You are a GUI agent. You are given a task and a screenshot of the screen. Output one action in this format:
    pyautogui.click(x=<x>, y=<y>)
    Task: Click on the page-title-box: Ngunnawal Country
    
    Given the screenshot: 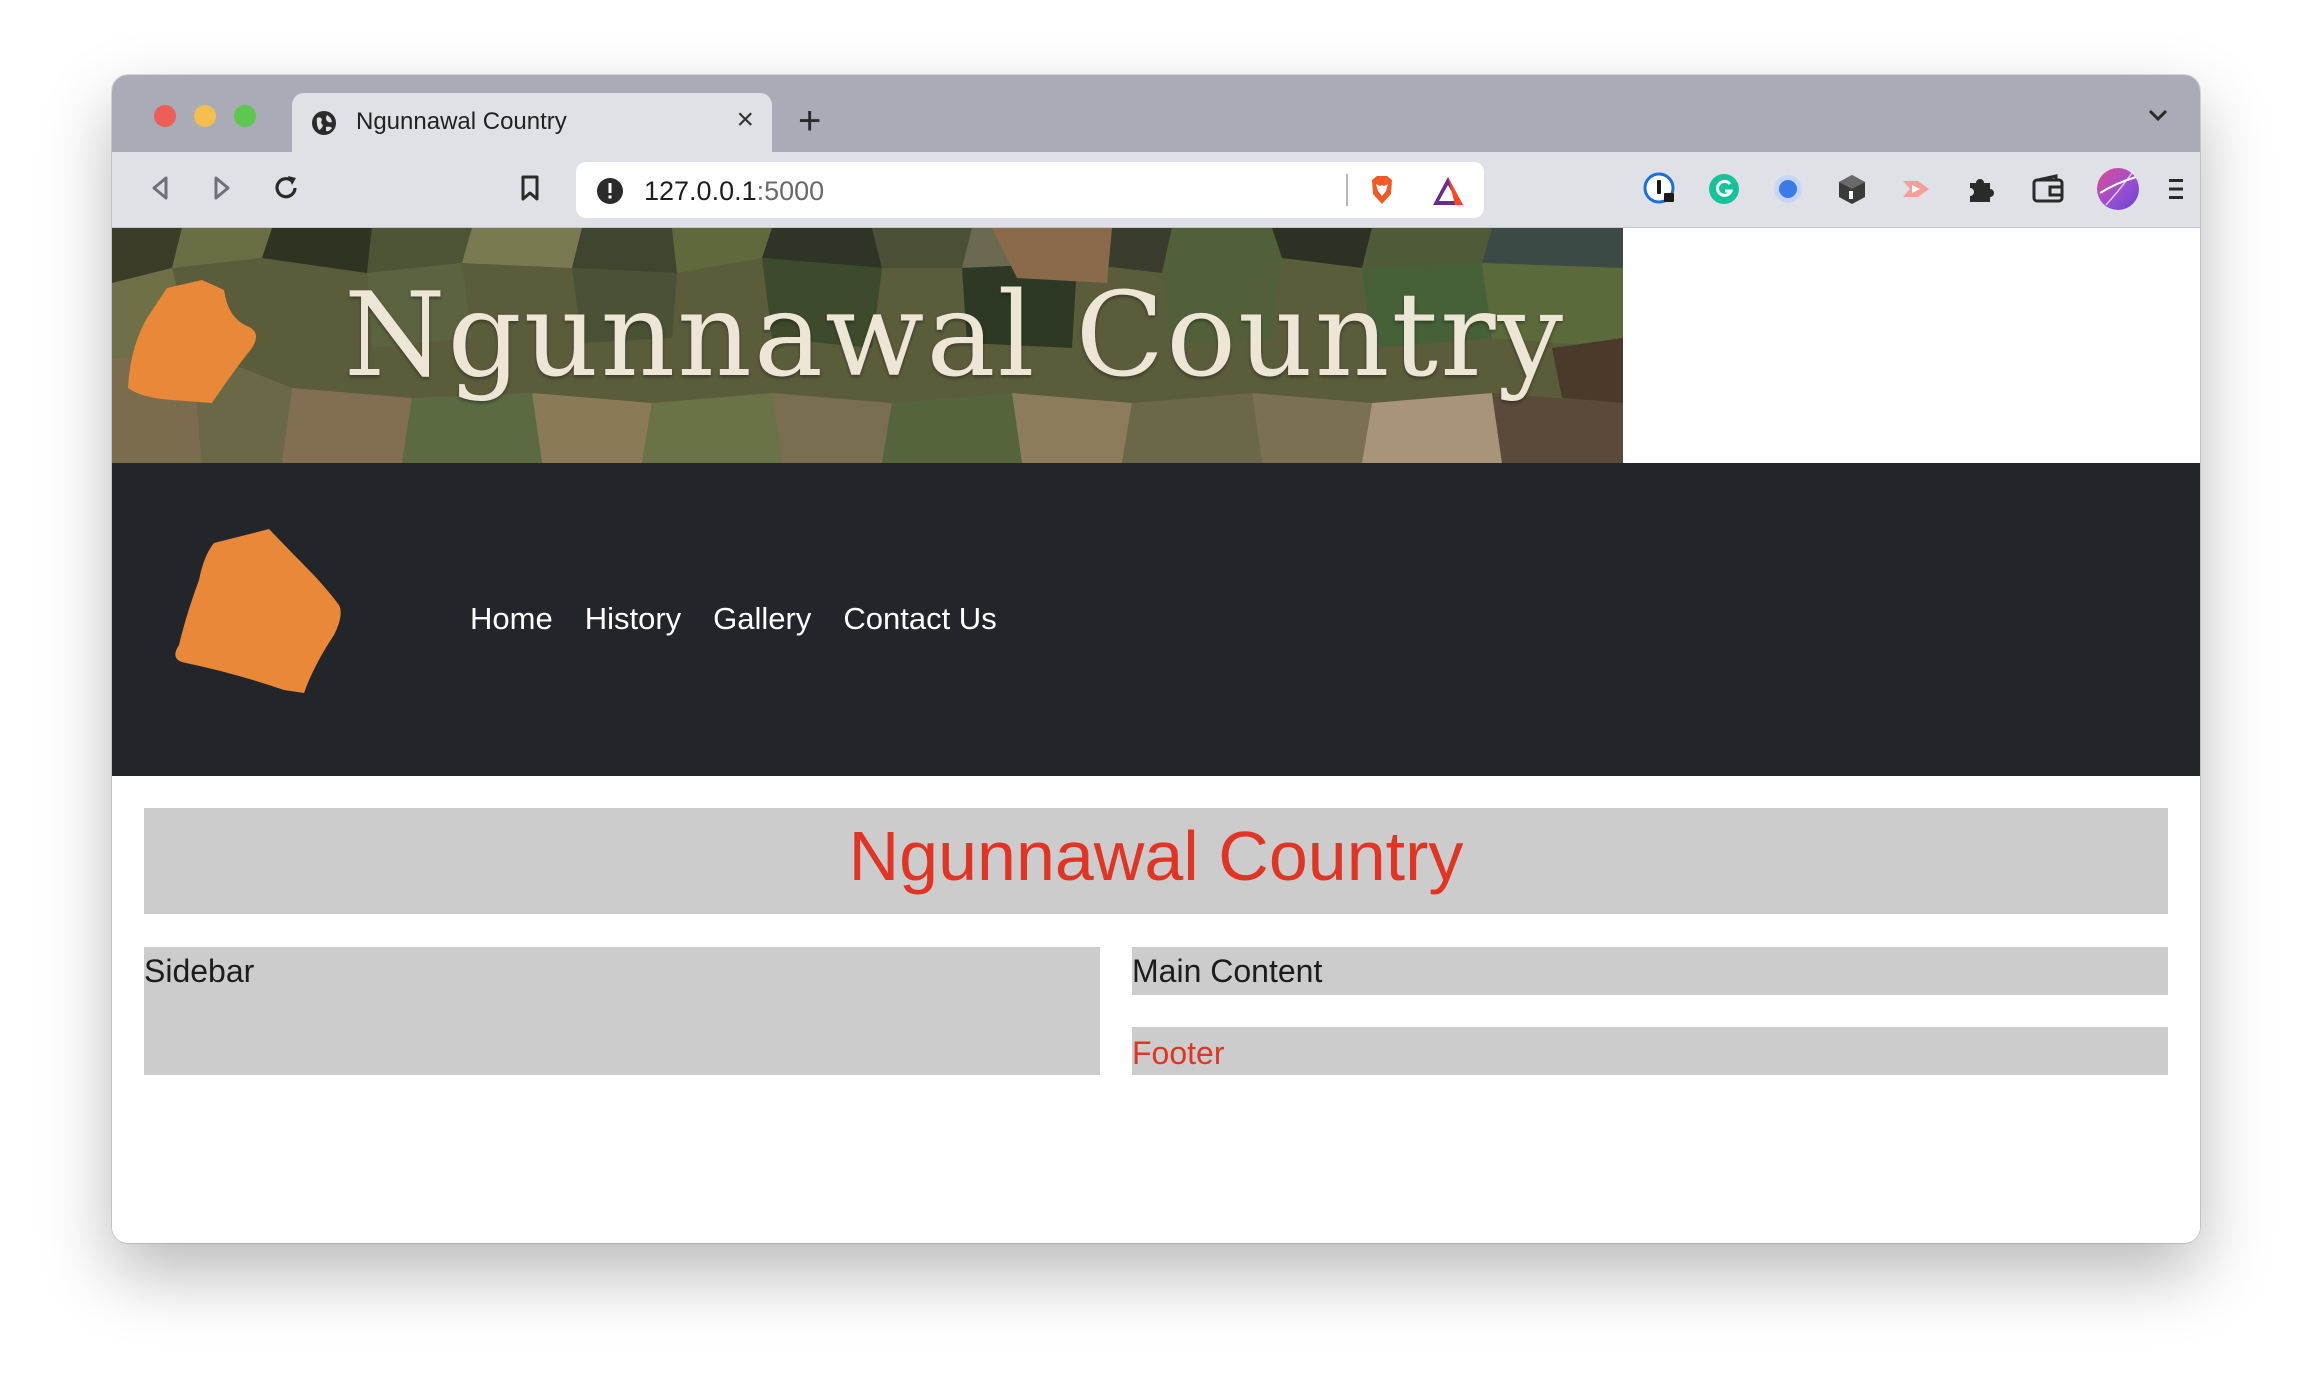 What is the action you would take?
    pyautogui.click(x=1156, y=861)
    